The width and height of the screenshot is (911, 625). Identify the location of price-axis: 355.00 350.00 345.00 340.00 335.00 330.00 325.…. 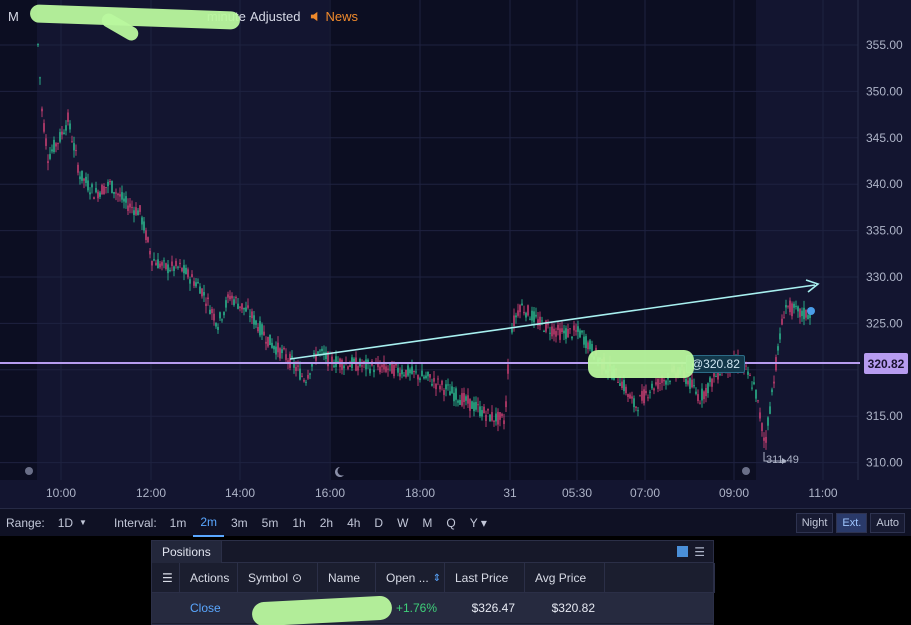
(884, 254).